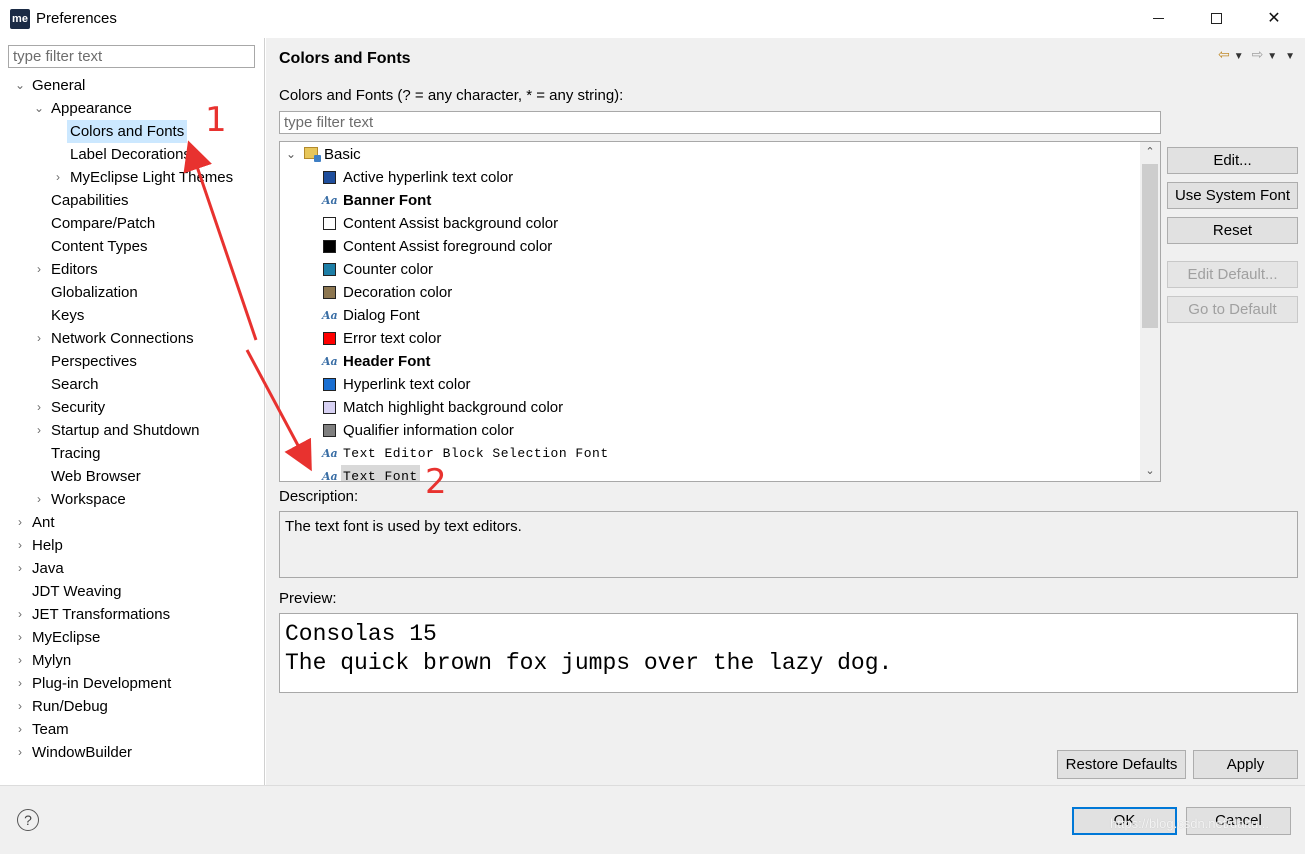  Describe the element at coordinates (710, 269) in the screenshot. I see `list-item: Counter color` at that location.